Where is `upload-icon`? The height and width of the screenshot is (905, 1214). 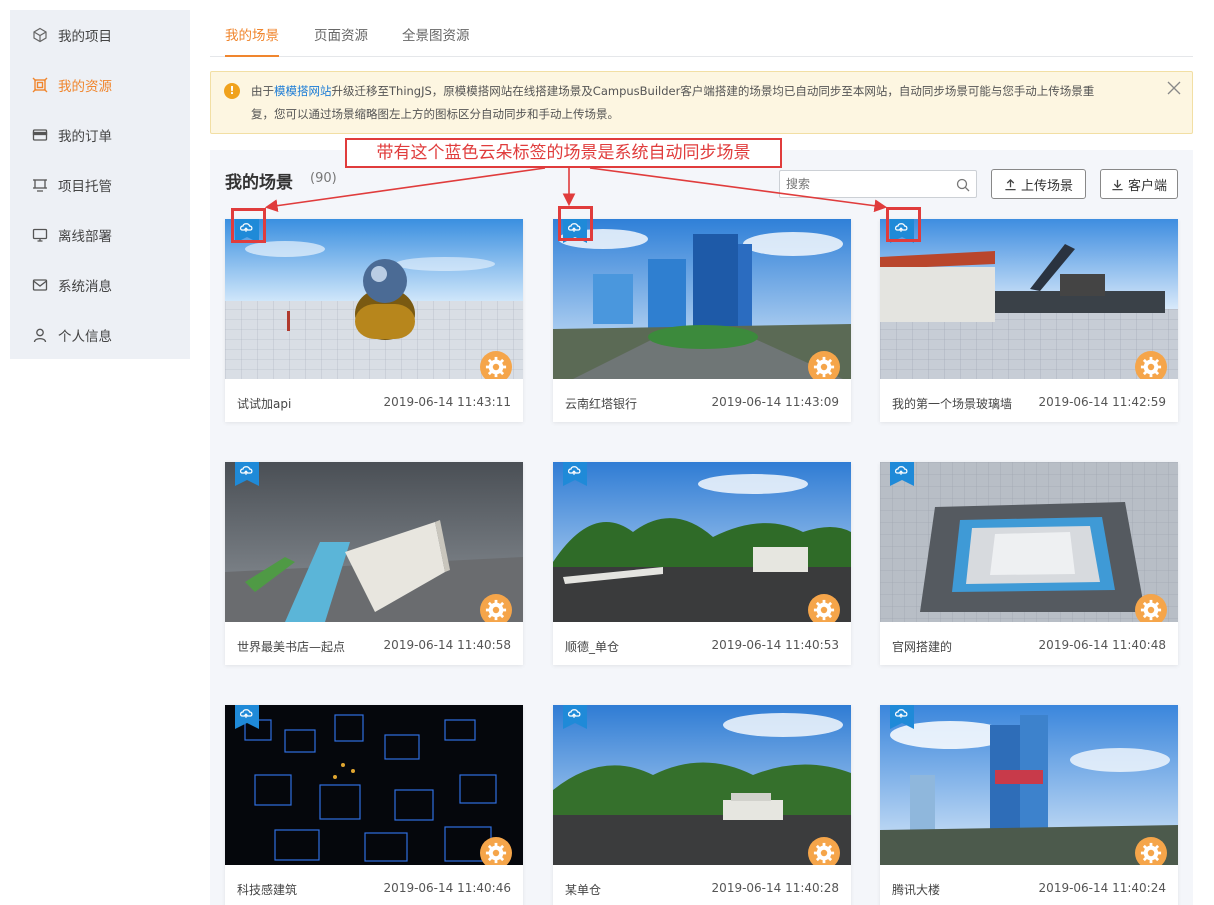 upload-icon is located at coordinates (1010, 184).